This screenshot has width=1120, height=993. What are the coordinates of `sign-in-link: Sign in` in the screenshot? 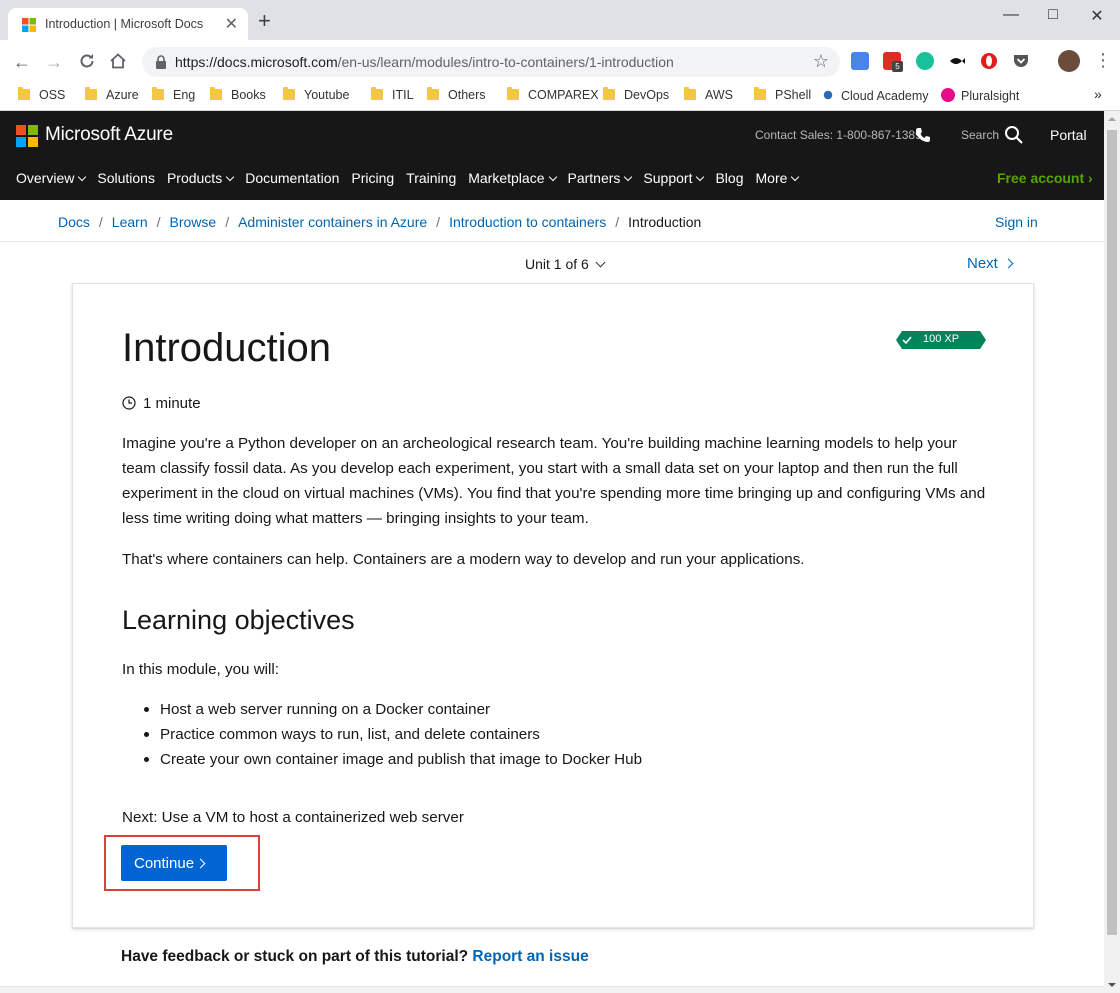 It's located at (1016, 222).